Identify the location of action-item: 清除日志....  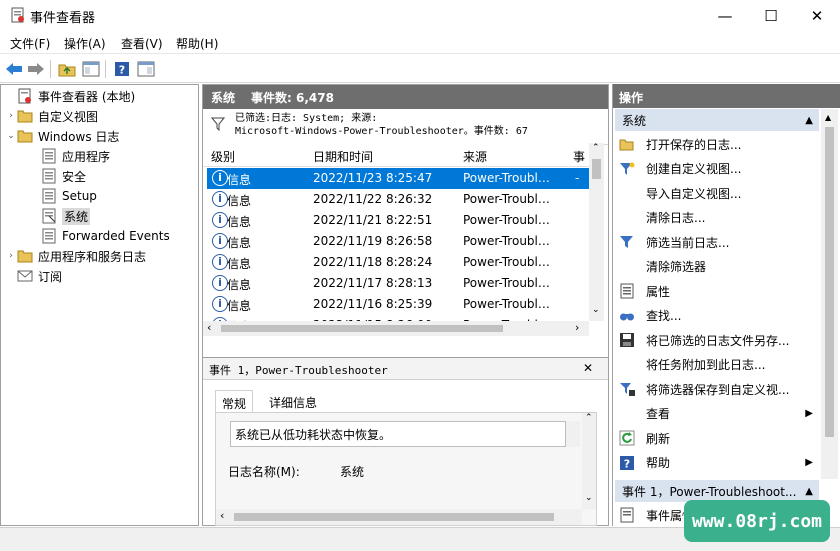
(717, 218).